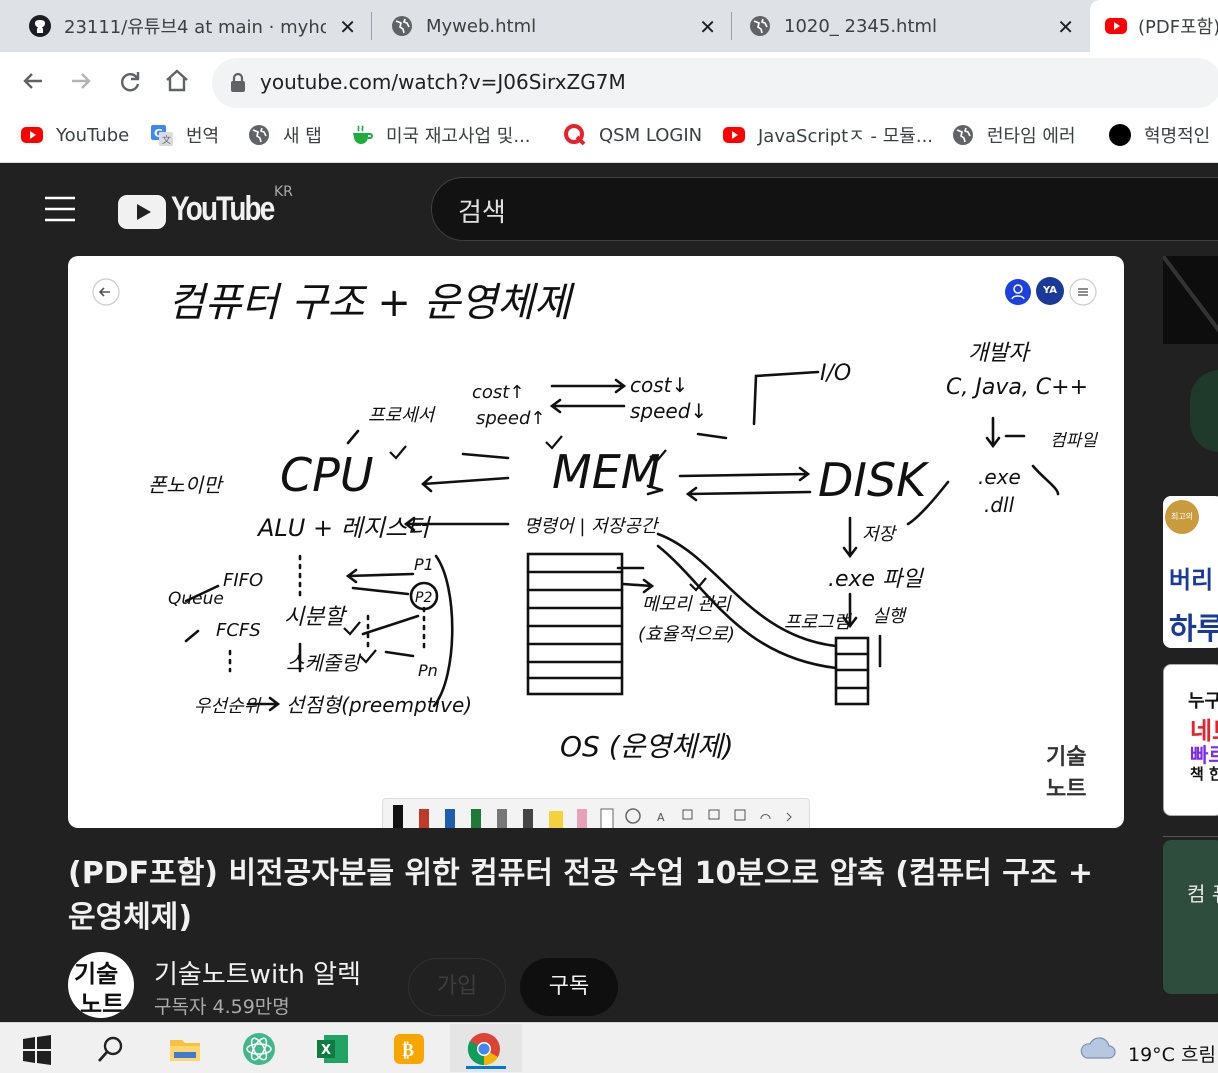 The height and width of the screenshot is (1073, 1218). I want to click on bookmark-youtube: YouTube, so click(74, 135).